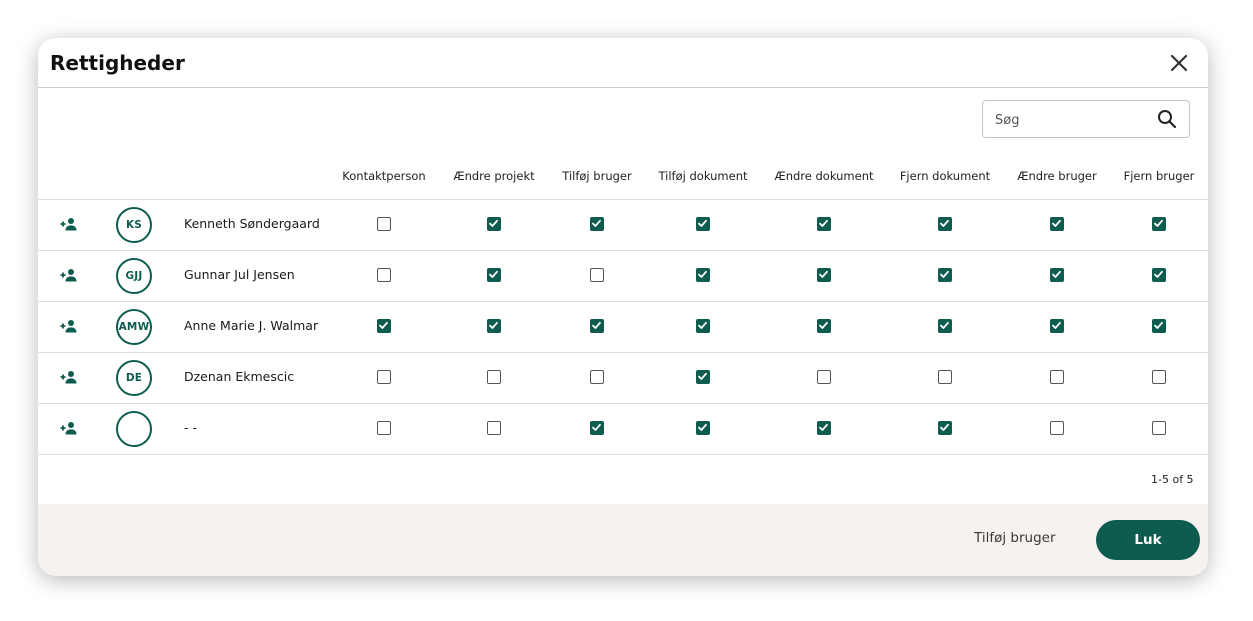 Image resolution: width=1253 pixels, height=621 pixels. What do you see at coordinates (623, 224) in the screenshot?
I see `table-row: KS Kenneth Søndergaard` at bounding box center [623, 224].